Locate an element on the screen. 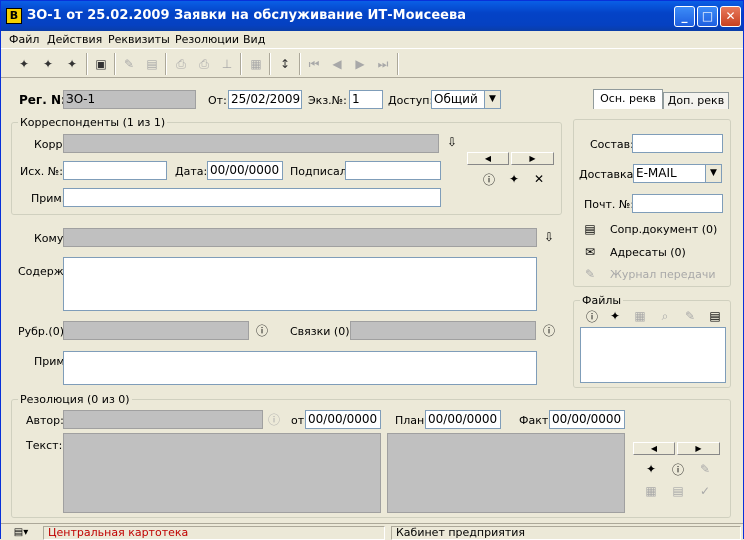 The image size is (744, 540). sub-resolution-icon: ▦ is located at coordinates (651, 491).